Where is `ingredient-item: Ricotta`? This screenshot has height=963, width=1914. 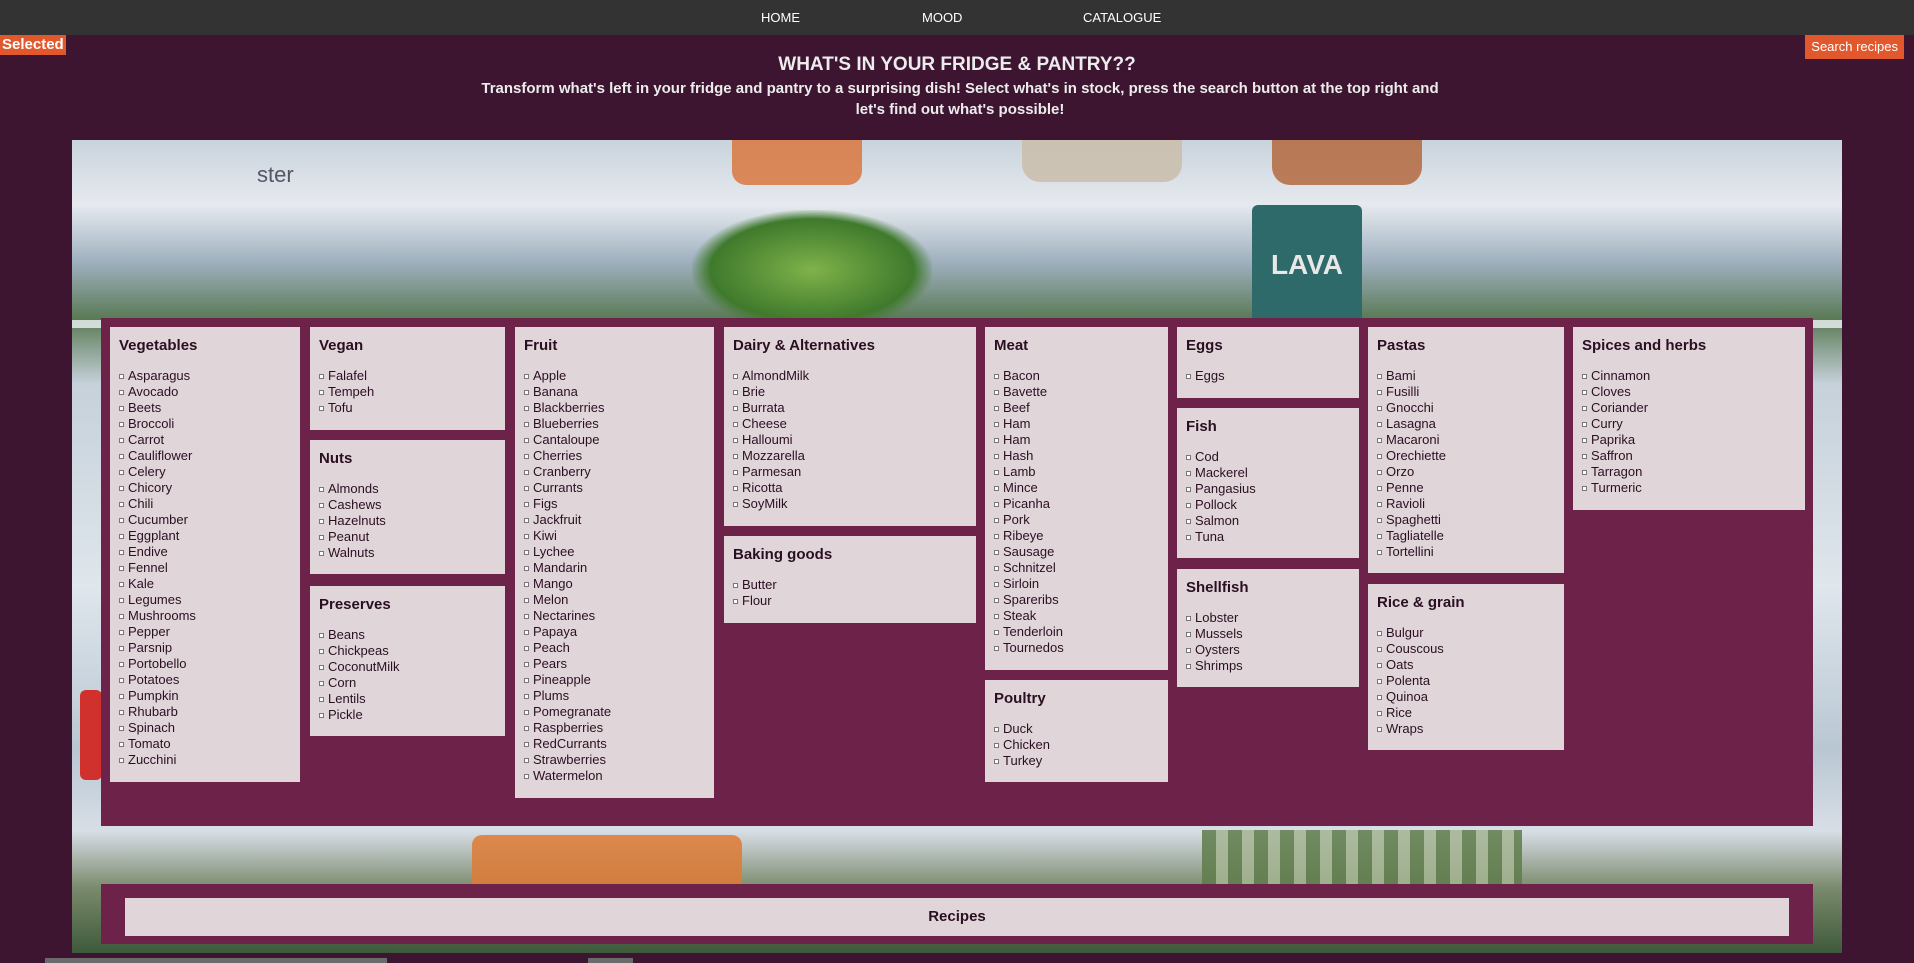
ingredient-item: Ricotta is located at coordinates (850, 488).